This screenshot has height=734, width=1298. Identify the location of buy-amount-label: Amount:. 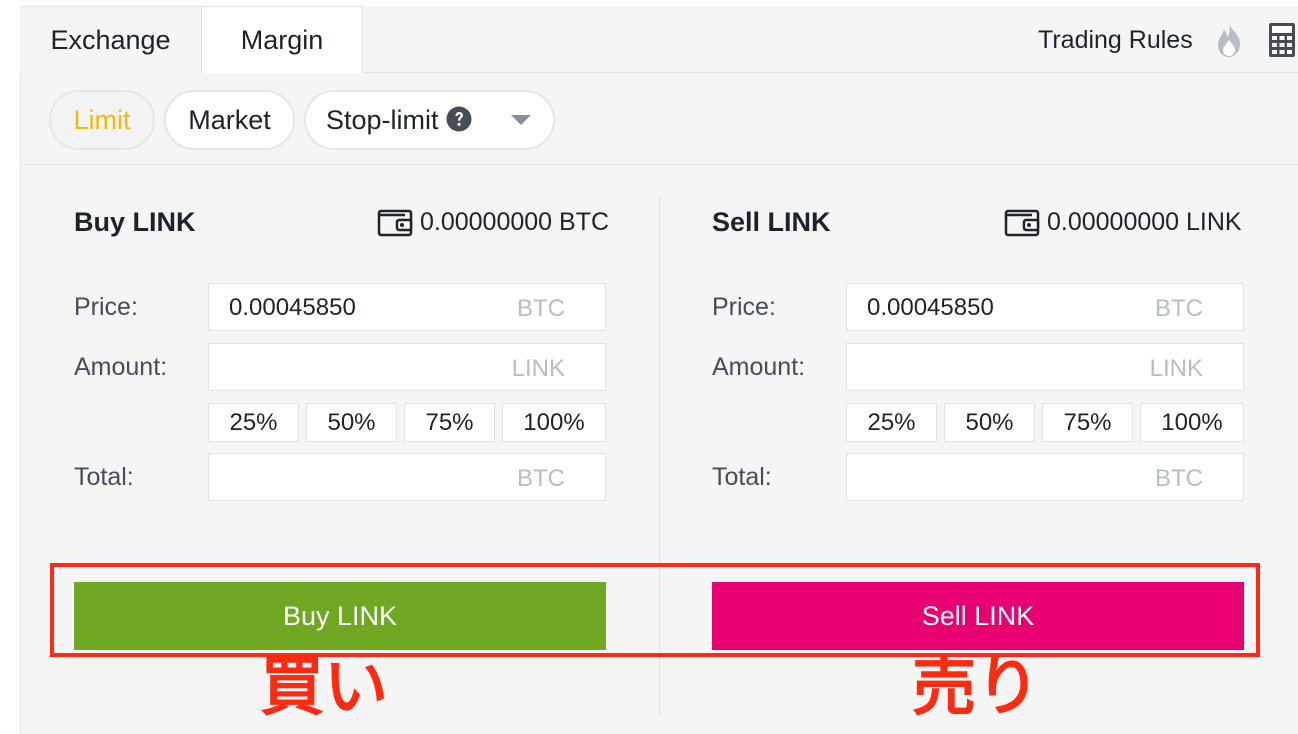
(121, 367).